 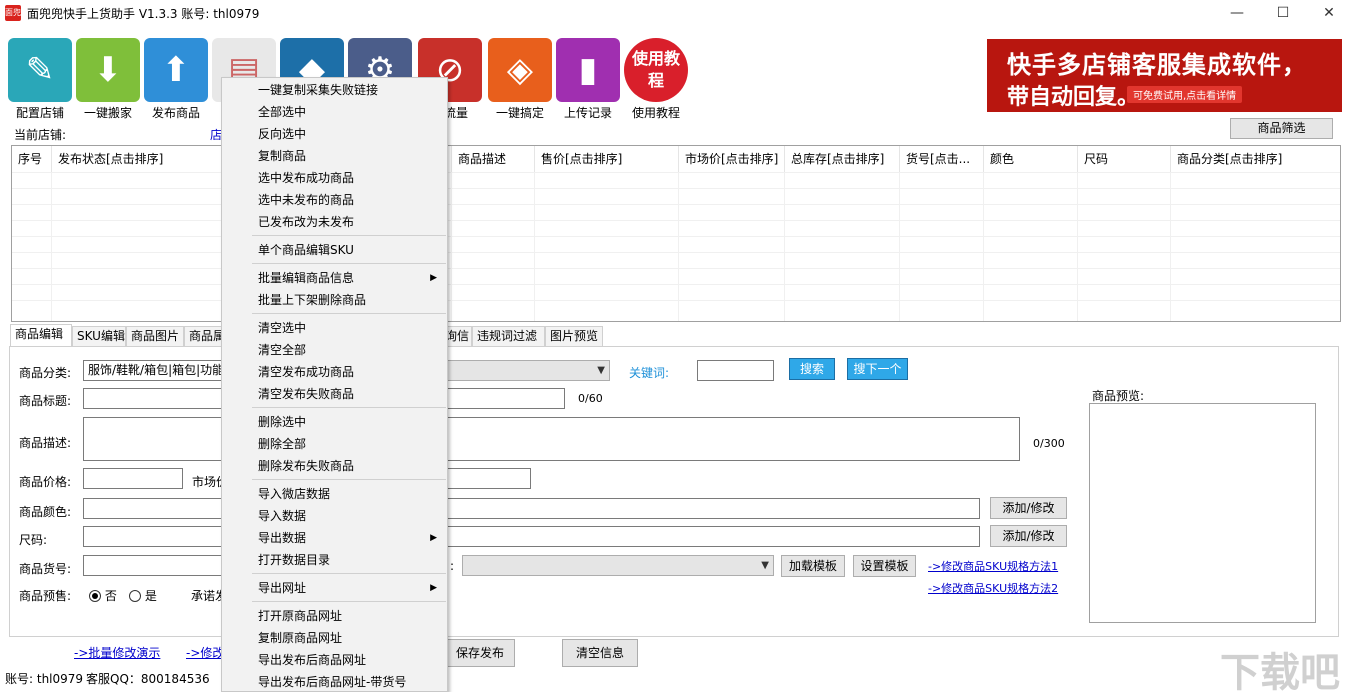 I want to click on subcategory-select: ▼, so click(x=528, y=370).